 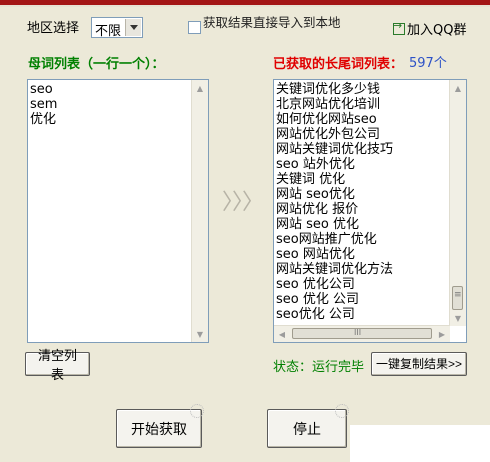 I want to click on region-label: 地区选择, so click(x=53, y=28).